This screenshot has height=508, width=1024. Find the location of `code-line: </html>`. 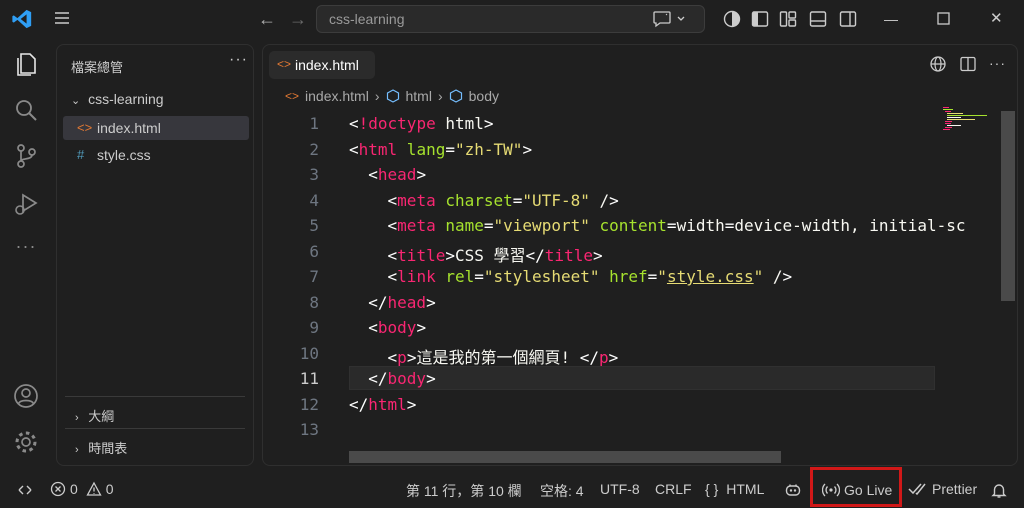

code-line: </html> is located at coordinates (382, 404).